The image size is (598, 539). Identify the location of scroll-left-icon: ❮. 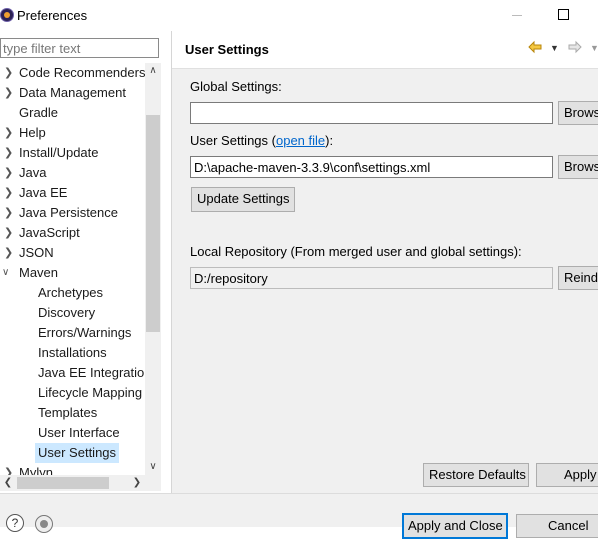
(8, 483).